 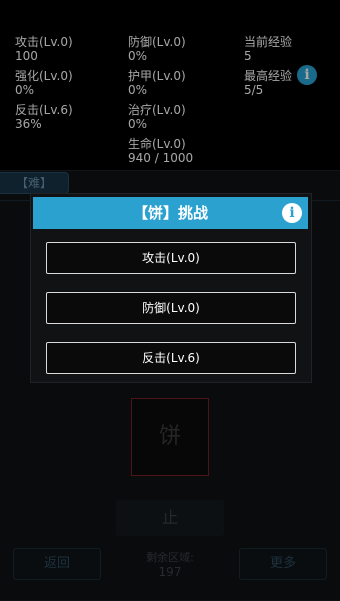 What do you see at coordinates (171, 358) in the screenshot?
I see `choice-counter-button: 反击(Lv.6)` at bounding box center [171, 358].